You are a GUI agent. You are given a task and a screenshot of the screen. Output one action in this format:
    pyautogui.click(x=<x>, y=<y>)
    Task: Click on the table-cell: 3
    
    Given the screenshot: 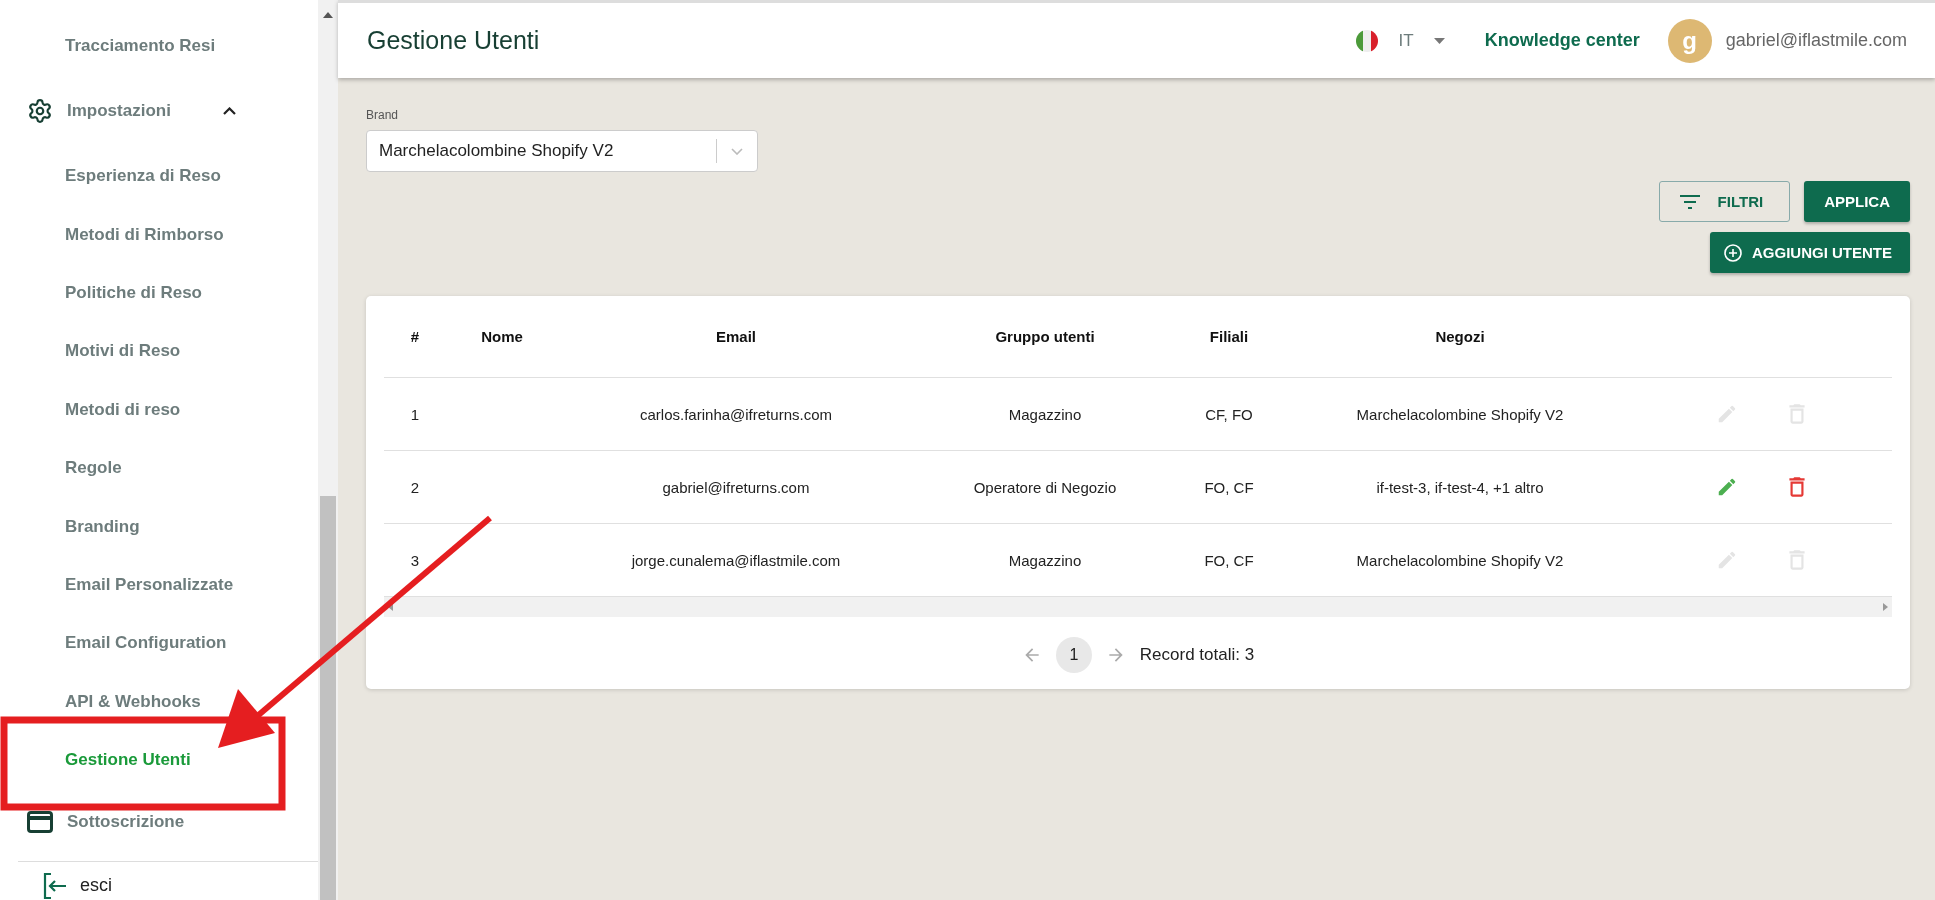 What is the action you would take?
    pyautogui.click(x=415, y=560)
    